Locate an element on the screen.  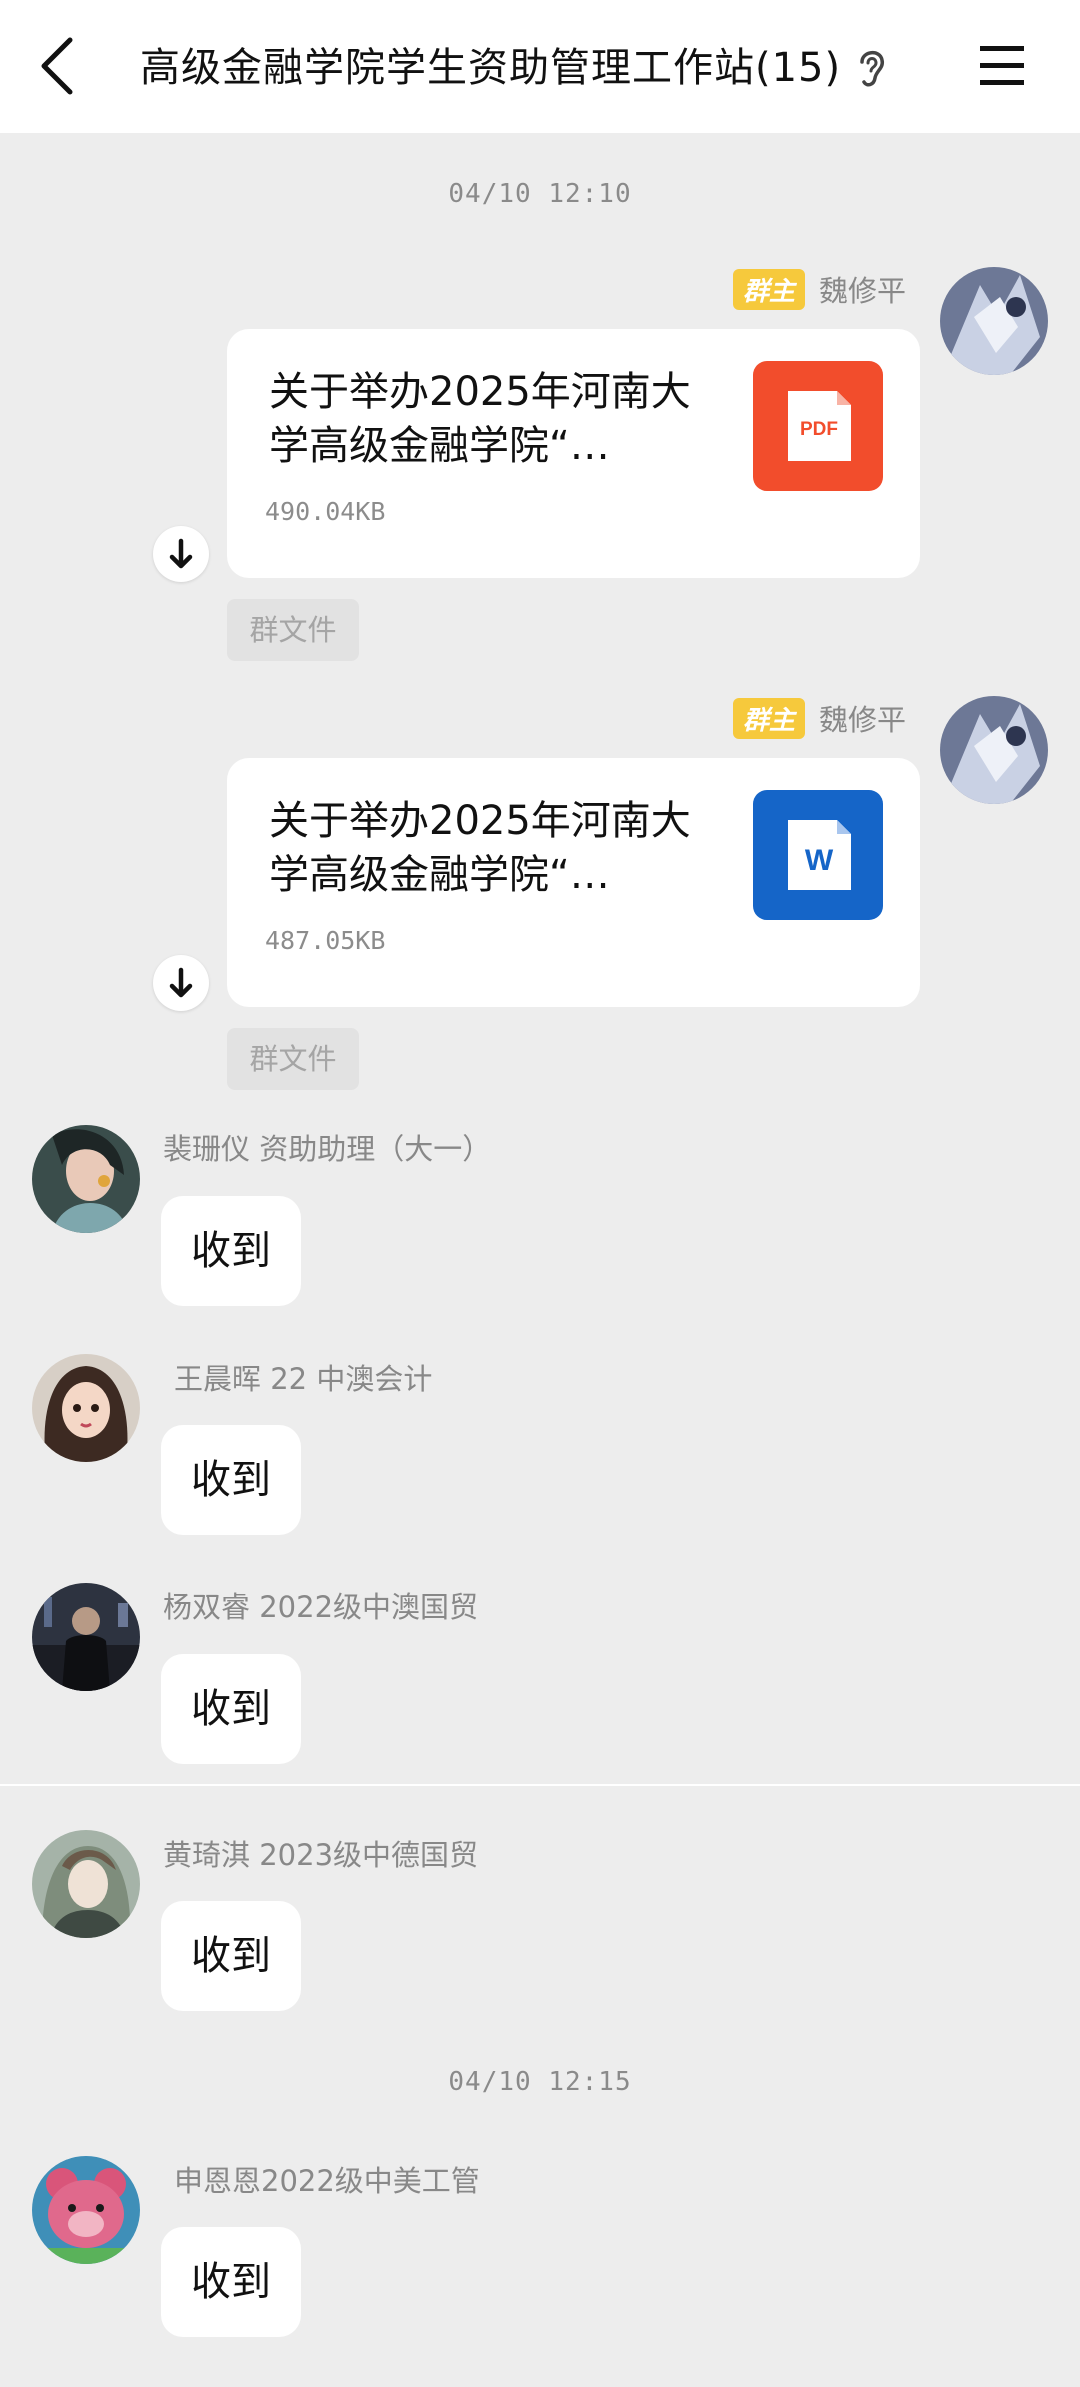
file-size: 490.04KB is located at coordinates (325, 511).